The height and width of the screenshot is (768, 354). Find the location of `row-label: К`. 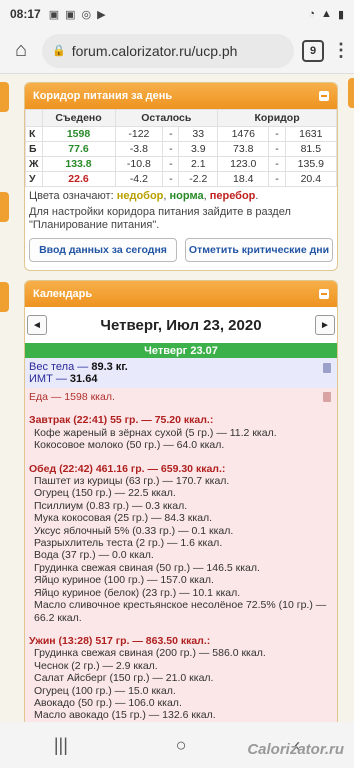

row-label: К is located at coordinates (34, 134).